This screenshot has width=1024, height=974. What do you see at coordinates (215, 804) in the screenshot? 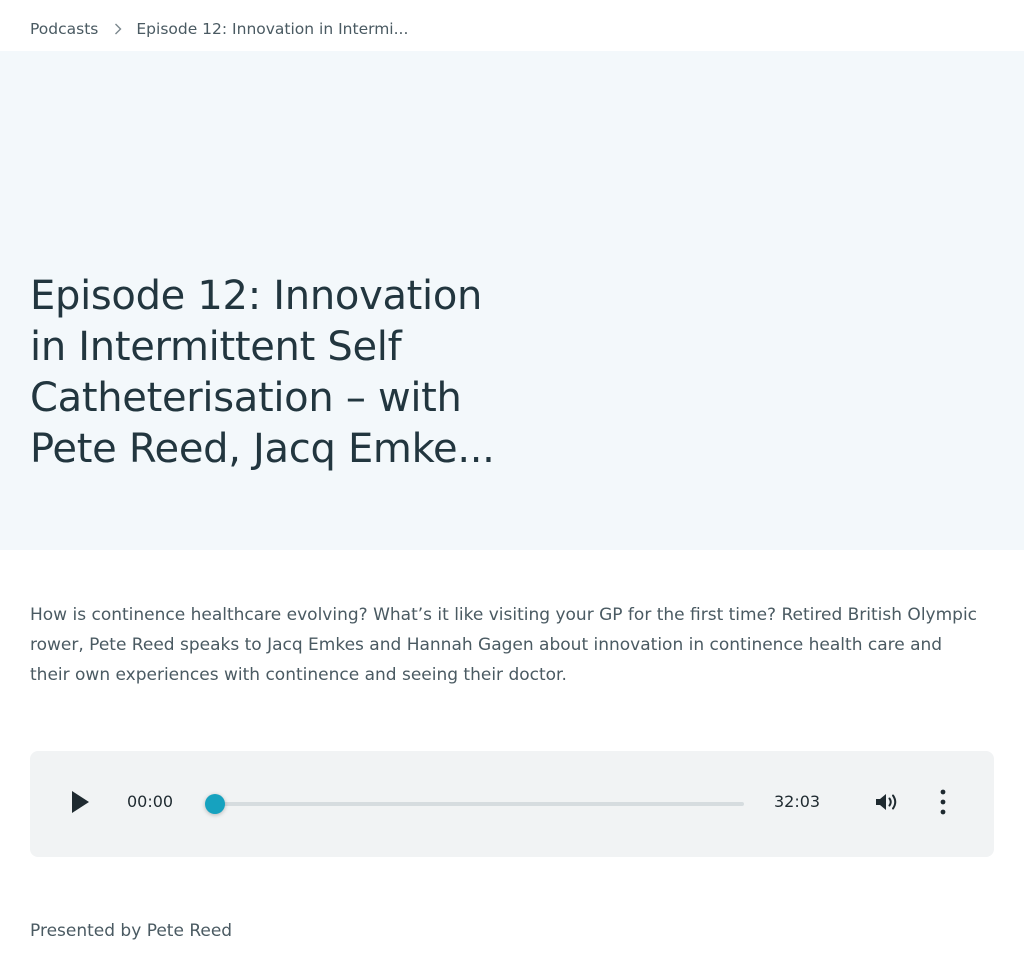
I see `seek-handle` at bounding box center [215, 804].